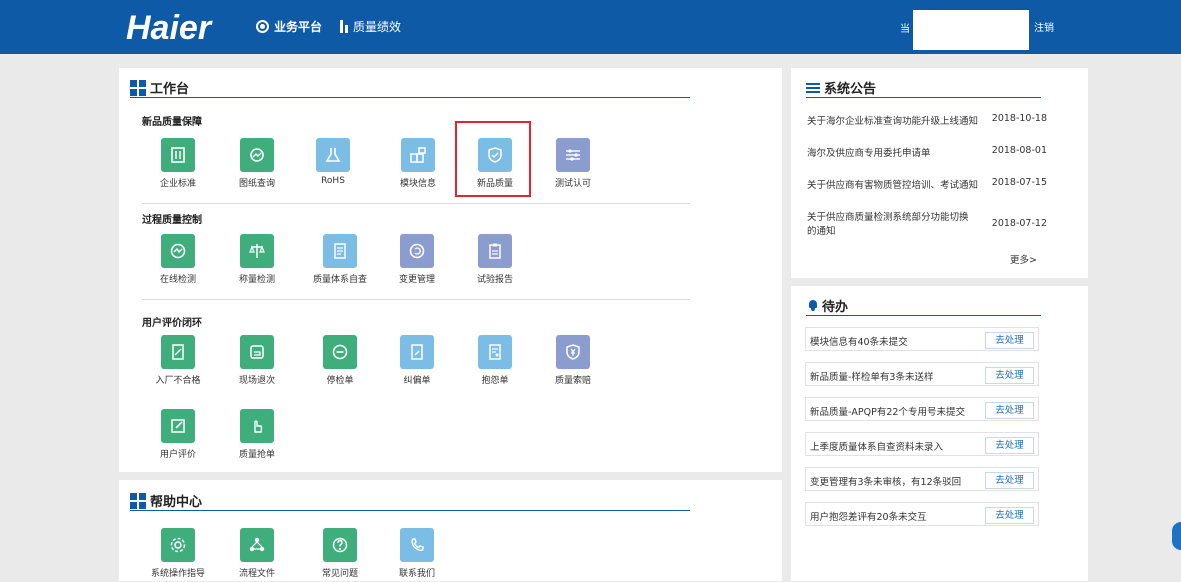 Image resolution: width=1181 pixels, height=582 pixels. Describe the element at coordinates (416, 574) in the screenshot. I see `tile-label: 联系我们` at that location.